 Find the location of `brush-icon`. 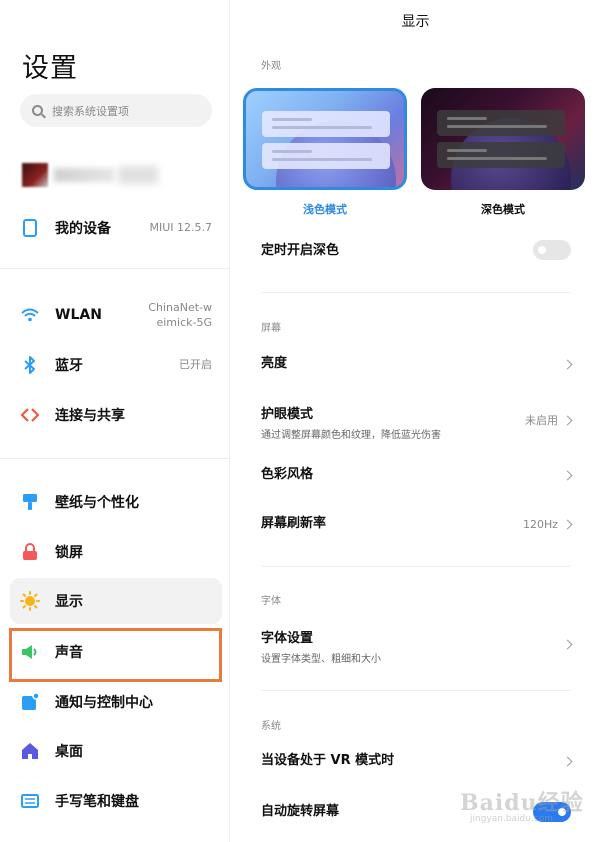

brush-icon is located at coordinates (30, 502).